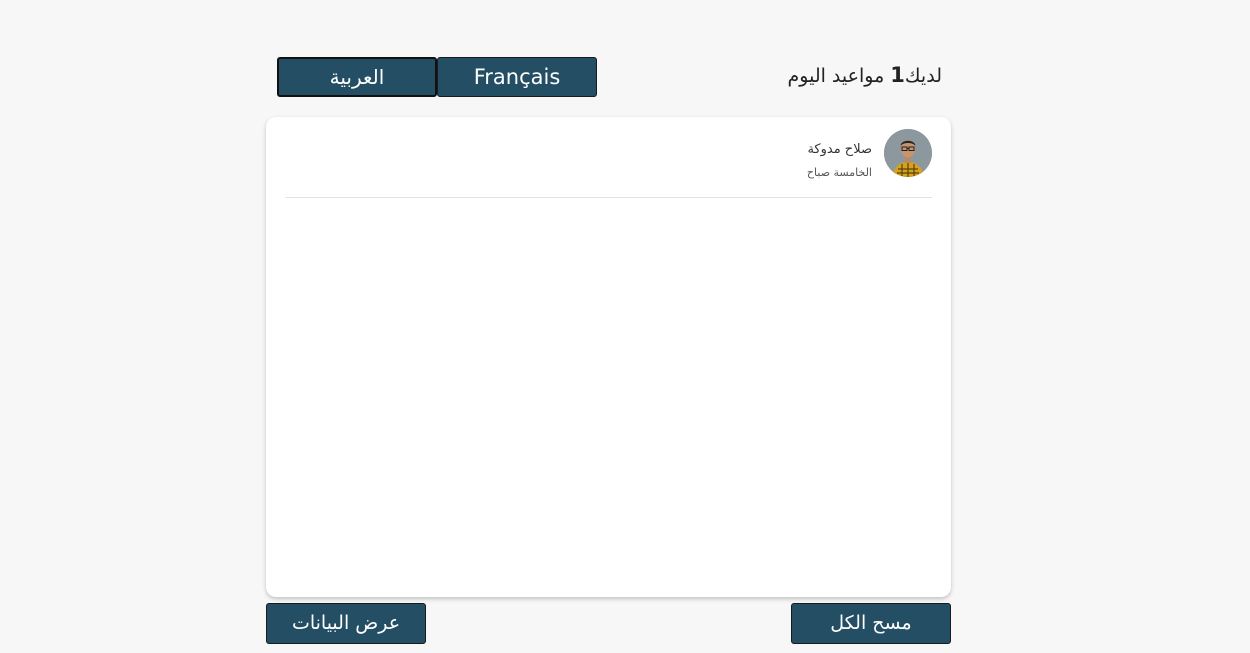  Describe the element at coordinates (839, 172) in the screenshot. I see `appointment-time: الخامسة صباح` at that location.